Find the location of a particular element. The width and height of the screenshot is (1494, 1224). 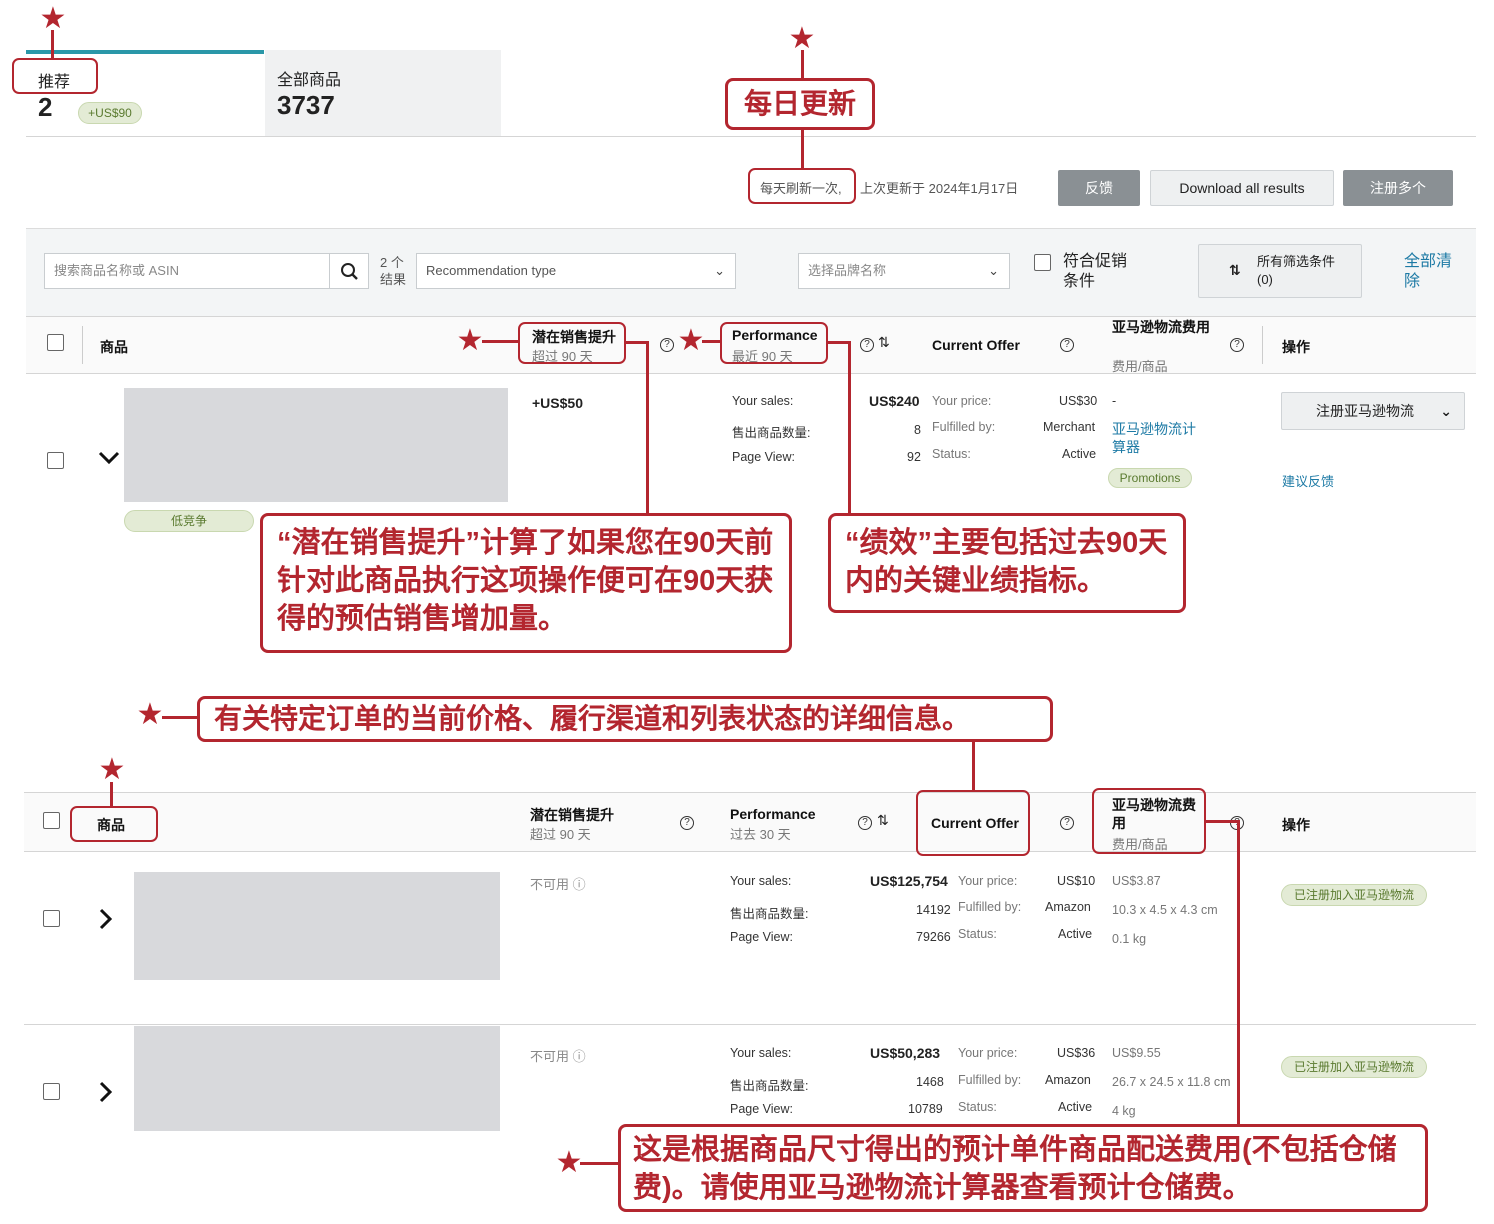

tab-underline is located at coordinates (751, 136).